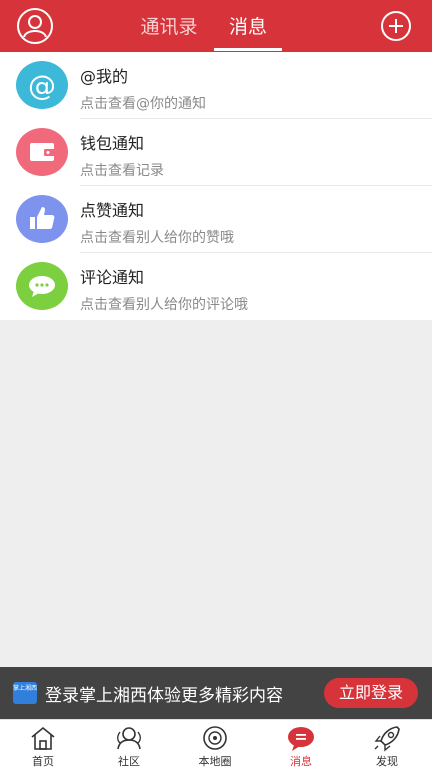  I want to click on tab-label: 本地圈, so click(215, 761).